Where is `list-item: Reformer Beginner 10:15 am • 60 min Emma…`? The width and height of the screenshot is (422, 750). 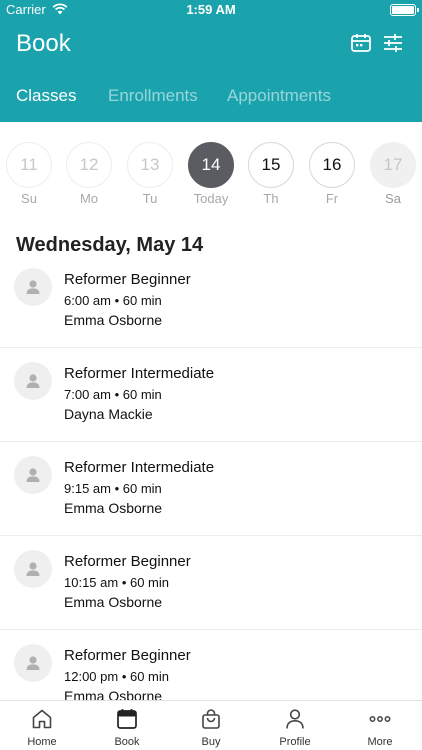 list-item: Reformer Beginner 10:15 am • 60 min Emma… is located at coordinates (211, 583).